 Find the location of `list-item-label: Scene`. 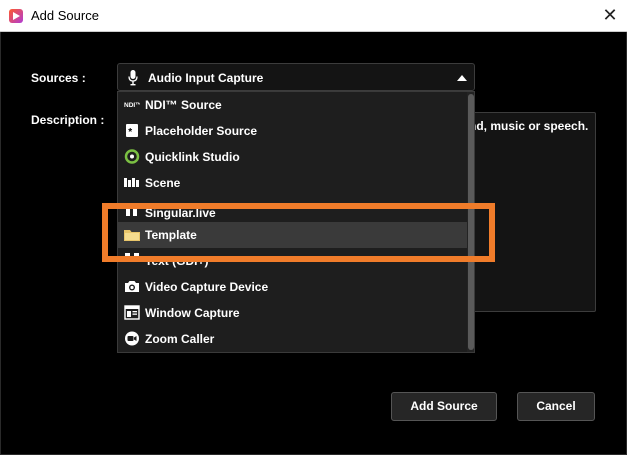

list-item-label: Scene is located at coordinates (163, 183).